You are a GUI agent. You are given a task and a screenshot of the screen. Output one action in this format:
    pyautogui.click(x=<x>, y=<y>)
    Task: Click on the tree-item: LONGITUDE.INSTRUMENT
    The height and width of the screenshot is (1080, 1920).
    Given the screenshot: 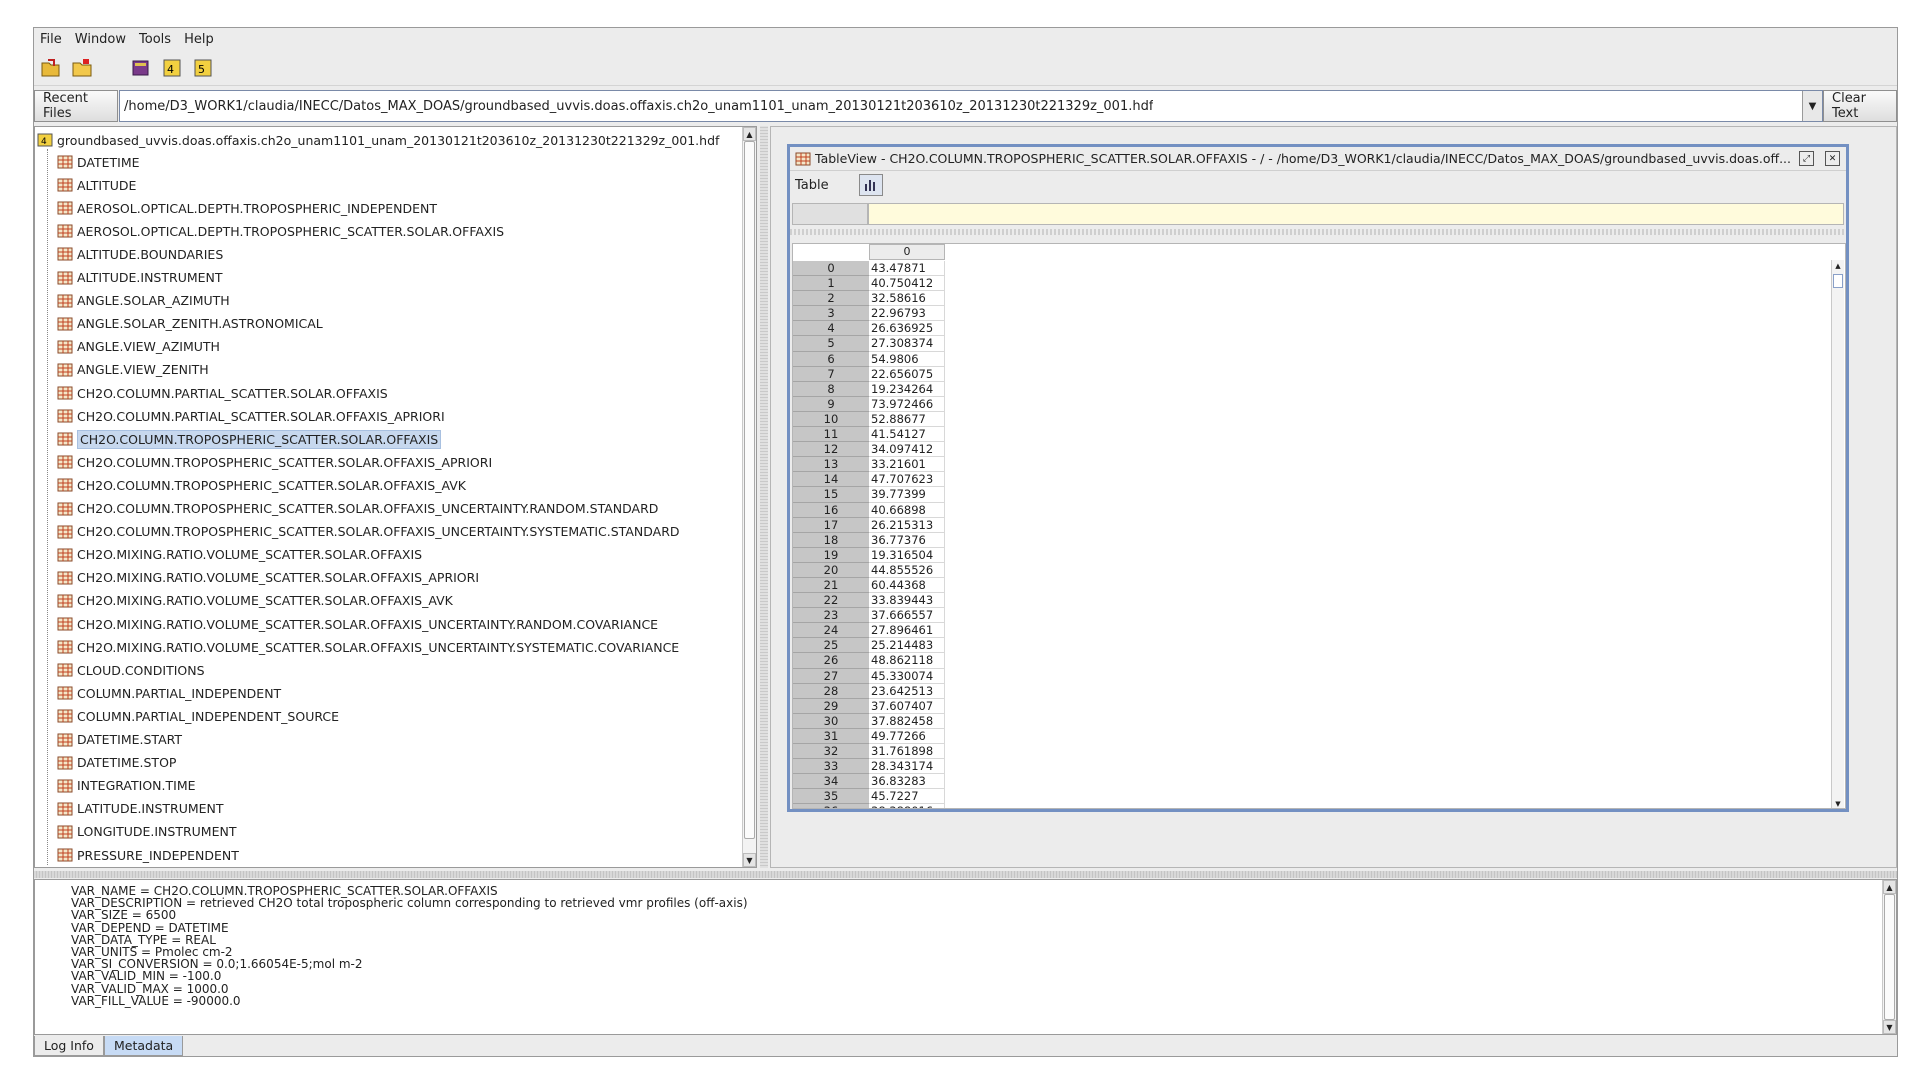 What is the action you would take?
    pyautogui.click(x=146, y=832)
    